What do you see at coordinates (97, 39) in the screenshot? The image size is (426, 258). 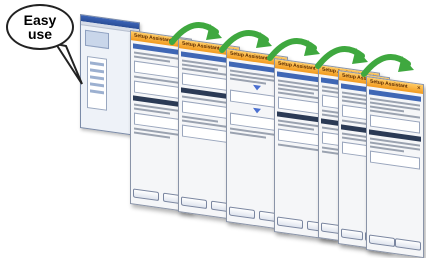 I see `preview-thumbnail` at bounding box center [97, 39].